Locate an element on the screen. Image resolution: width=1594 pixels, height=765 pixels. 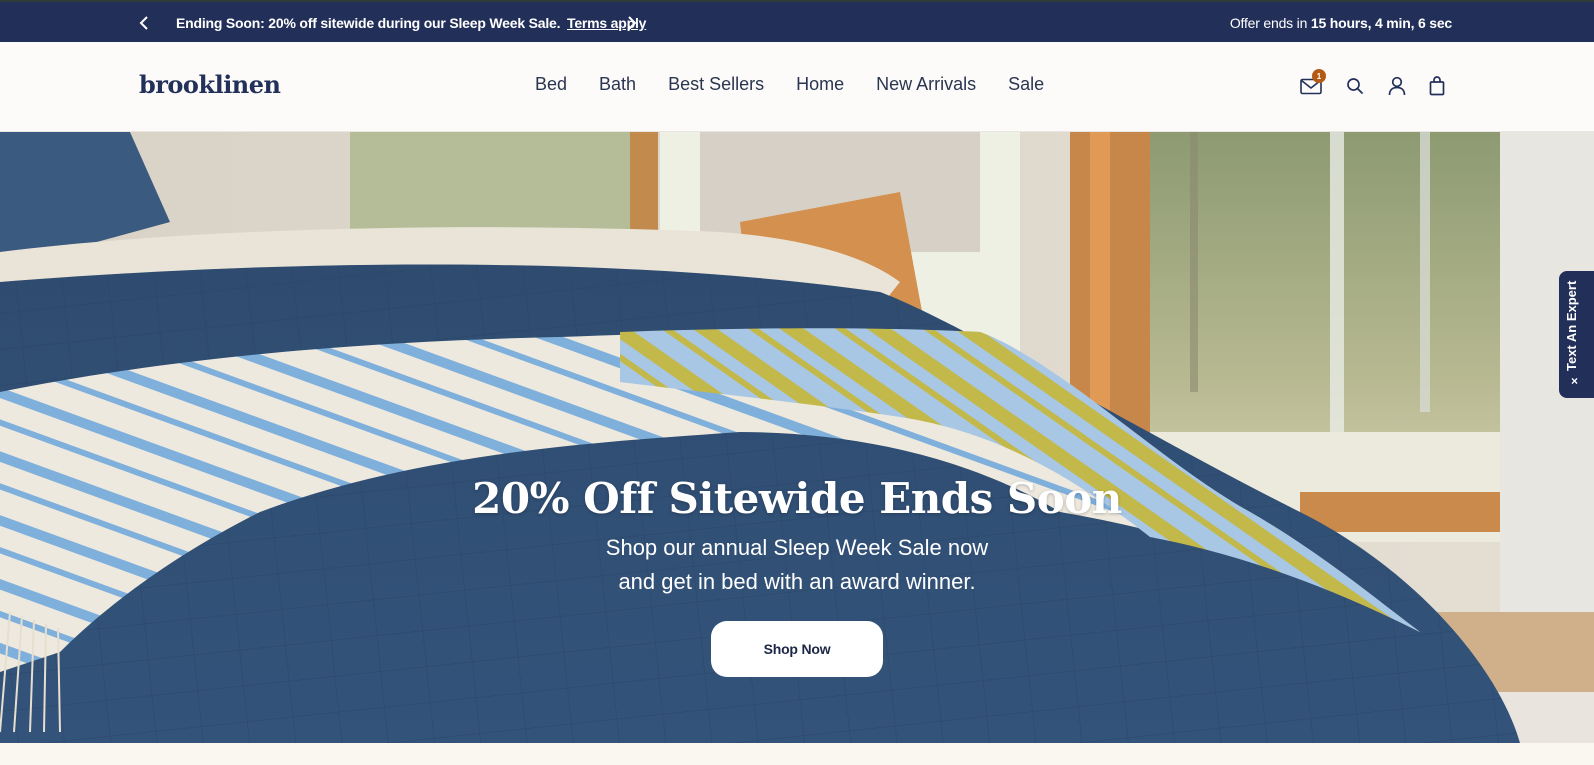
bag-icon is located at coordinates (1437, 86).